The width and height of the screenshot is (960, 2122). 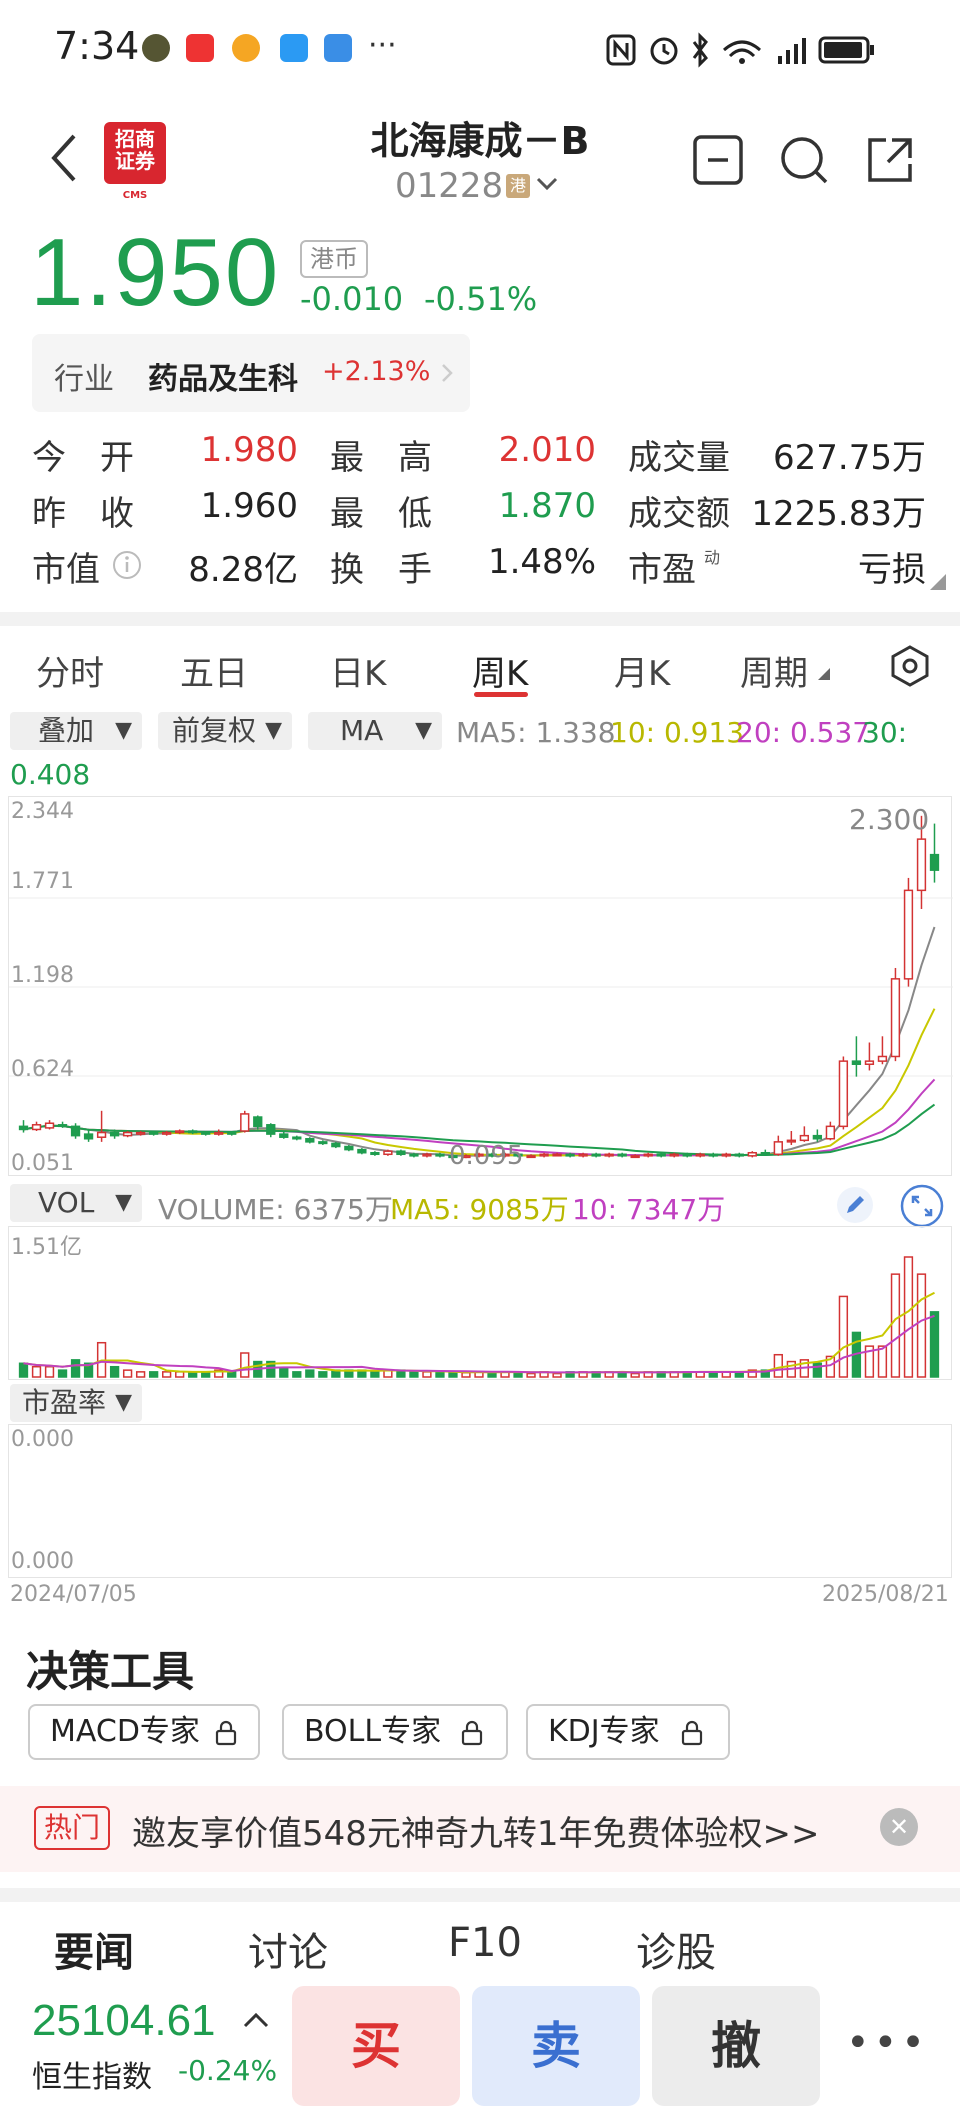 What do you see at coordinates (376, 2046) in the screenshot?
I see `buy-button: 买` at bounding box center [376, 2046].